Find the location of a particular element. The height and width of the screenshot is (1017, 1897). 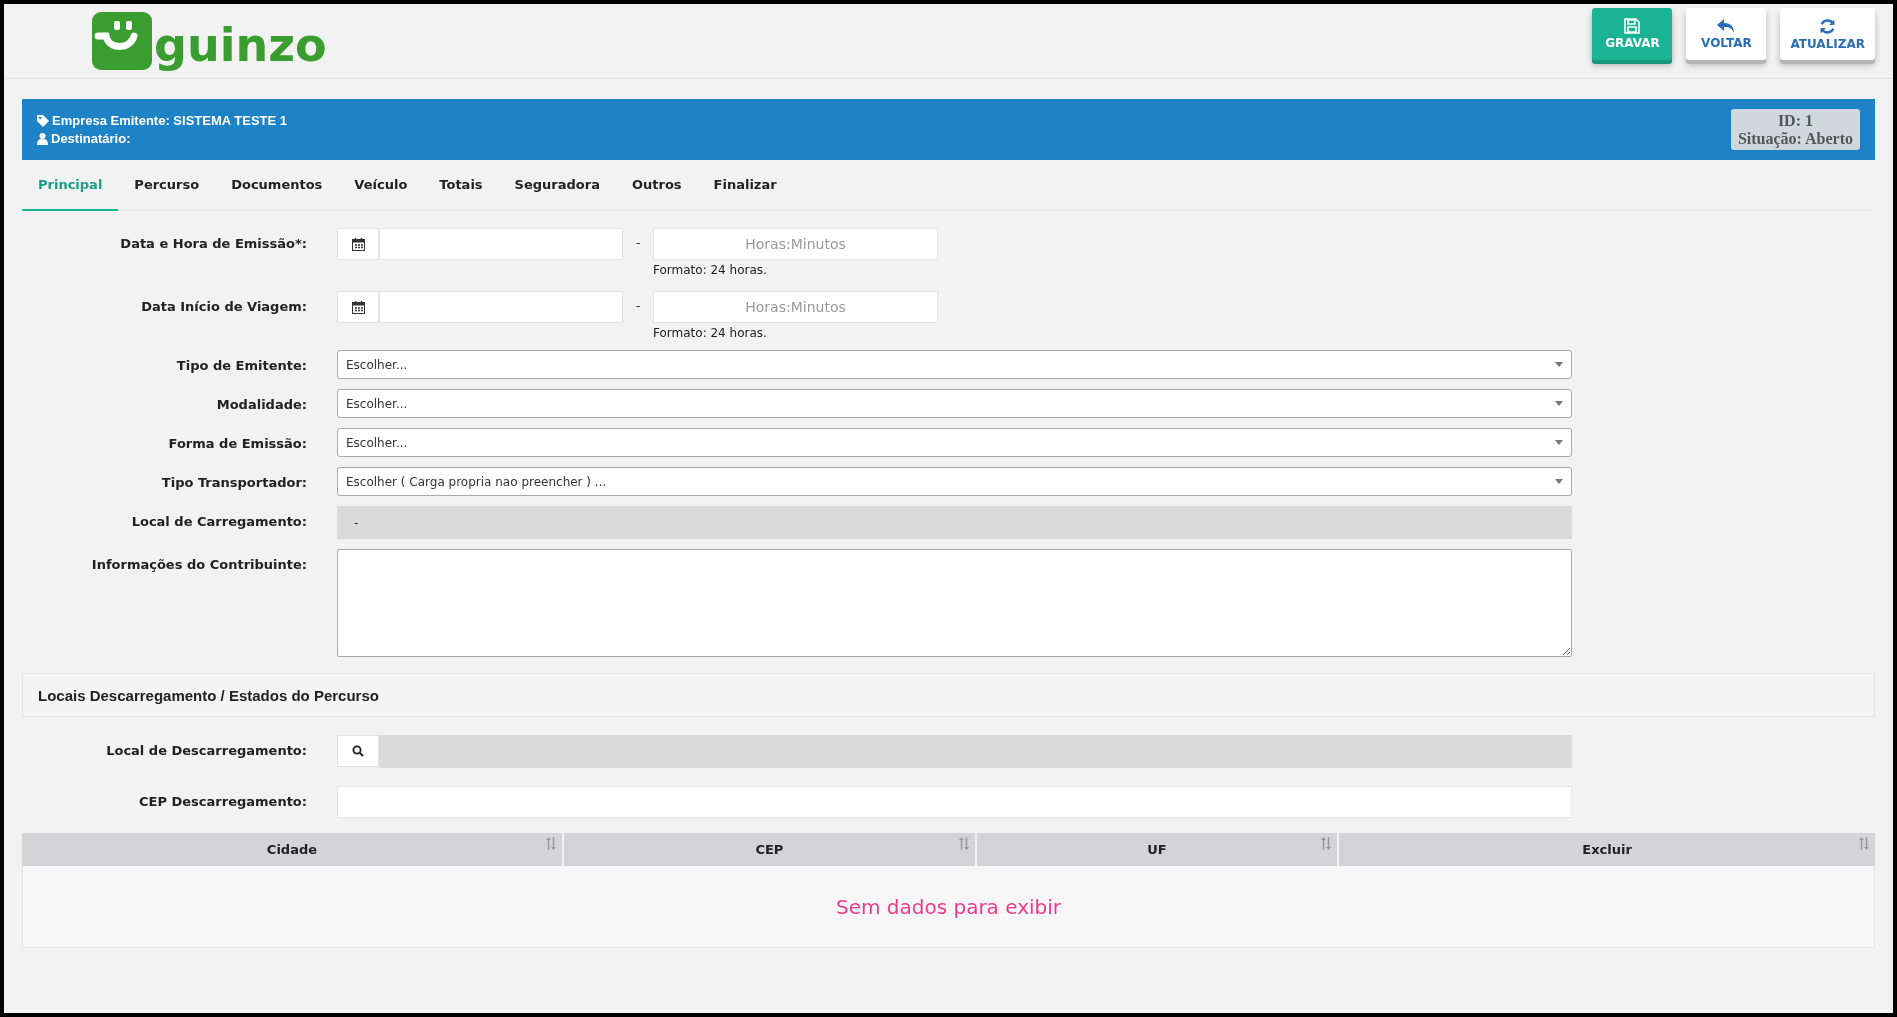

tab: Percurso is located at coordinates (167, 185).